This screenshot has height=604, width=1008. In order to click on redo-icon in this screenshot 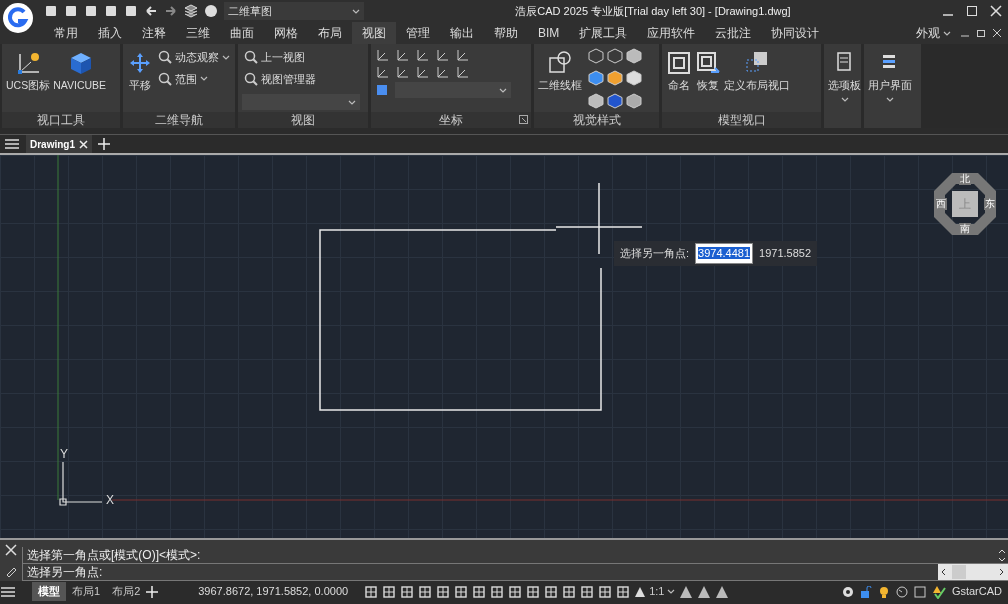, I will do `click(171, 11)`.